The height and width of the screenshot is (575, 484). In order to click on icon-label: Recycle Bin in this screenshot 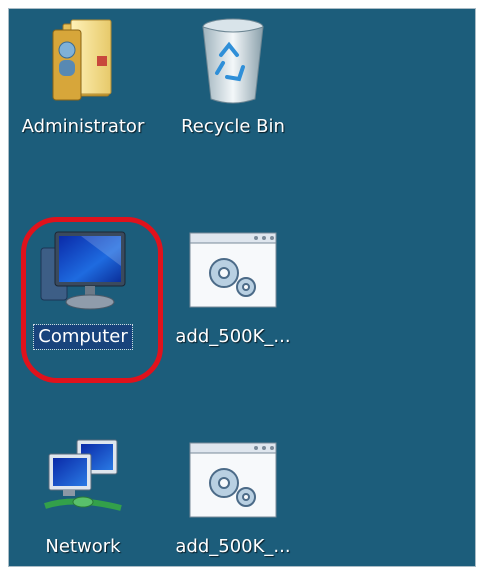, I will do `click(233, 126)`.